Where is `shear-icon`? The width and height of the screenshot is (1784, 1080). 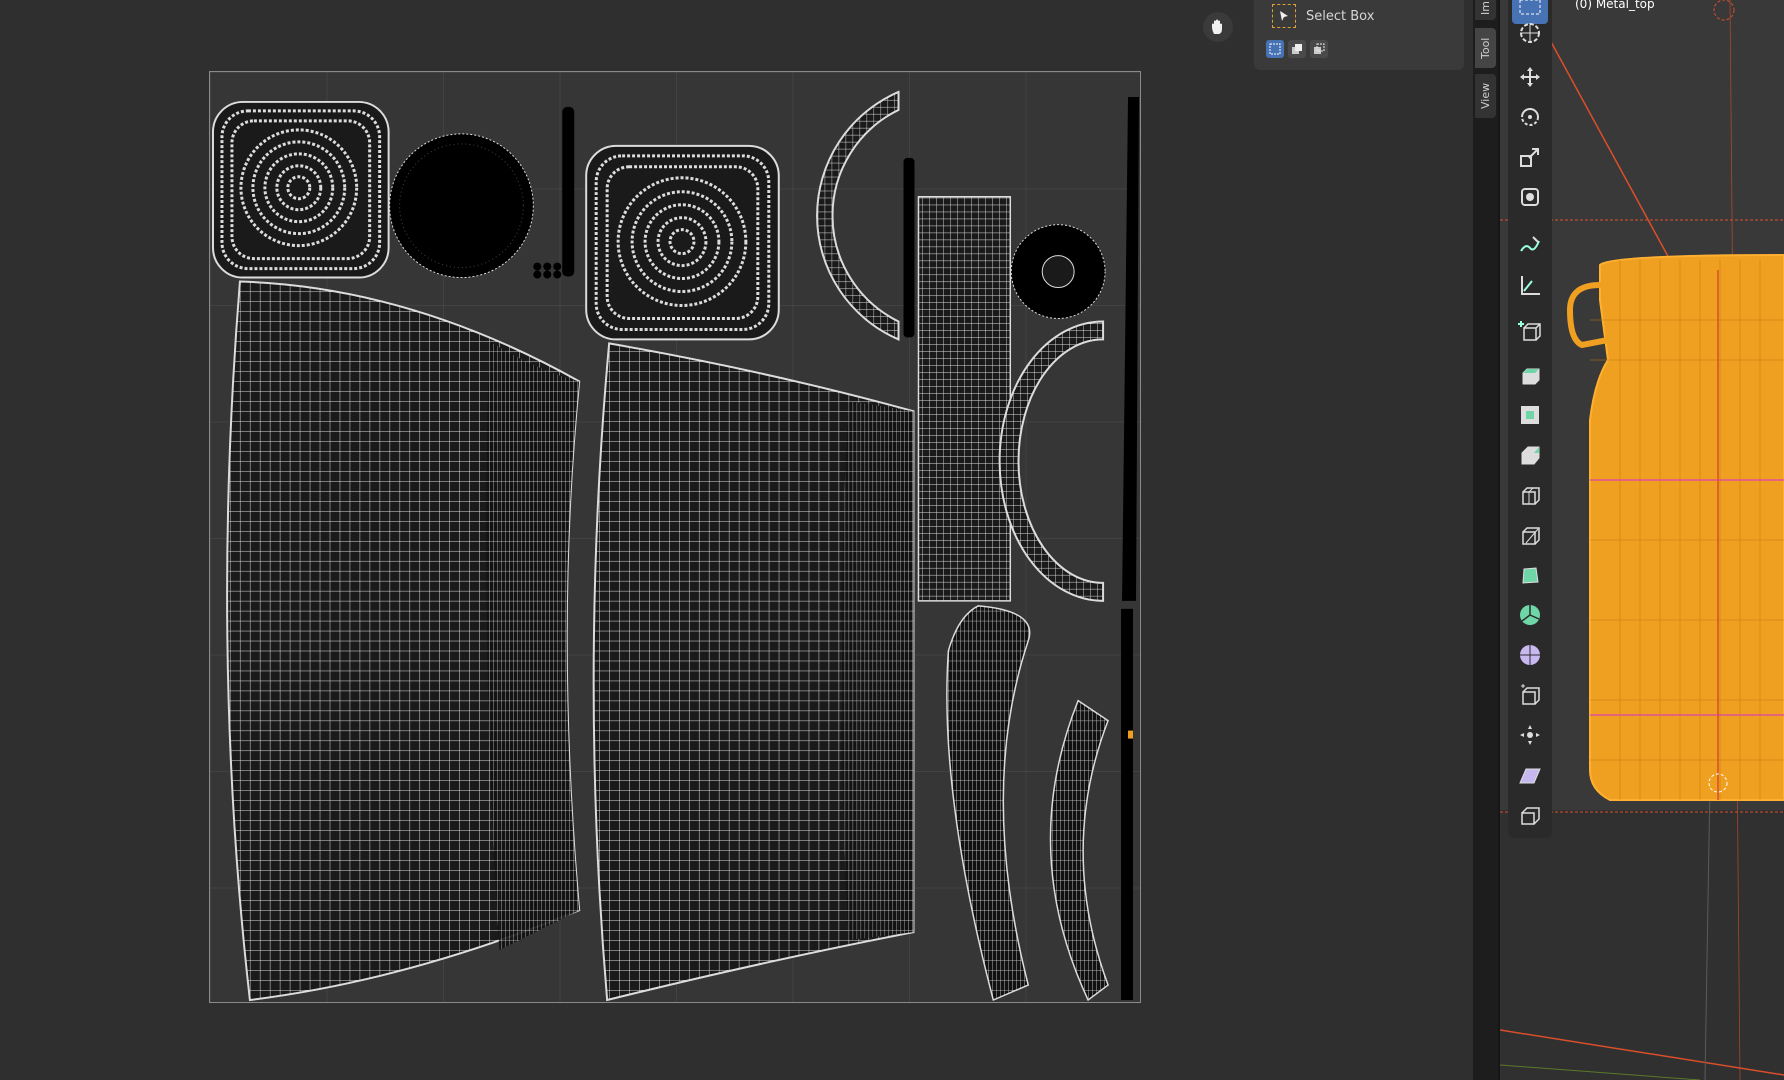
shear-icon is located at coordinates (1530, 775).